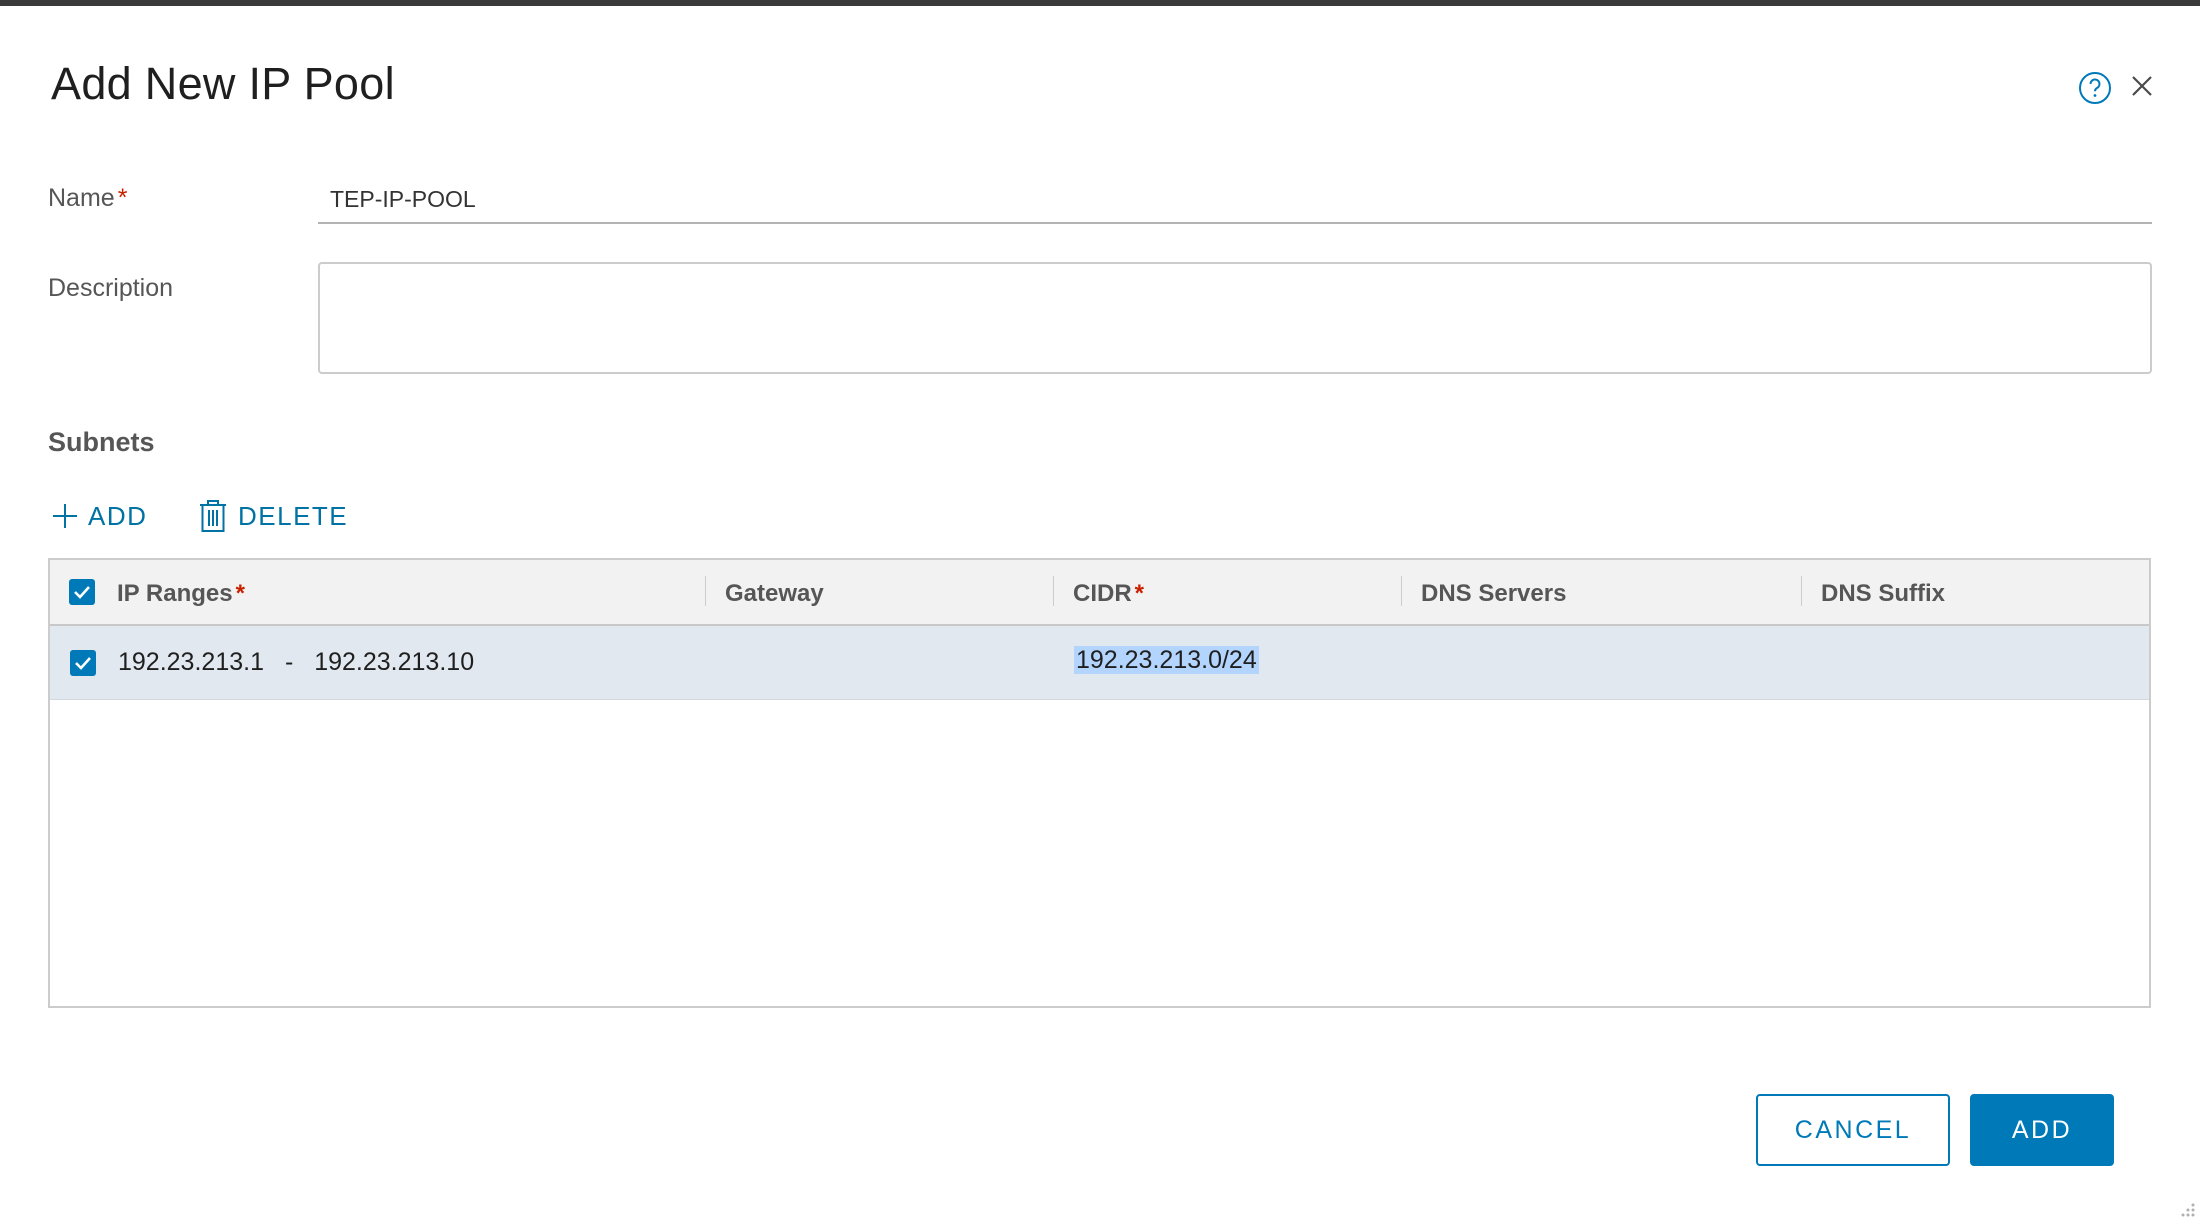 The width and height of the screenshot is (2200, 1226). I want to click on ip-range-cell: 192.23.213.1 - 192.23.213.10, so click(296, 662).